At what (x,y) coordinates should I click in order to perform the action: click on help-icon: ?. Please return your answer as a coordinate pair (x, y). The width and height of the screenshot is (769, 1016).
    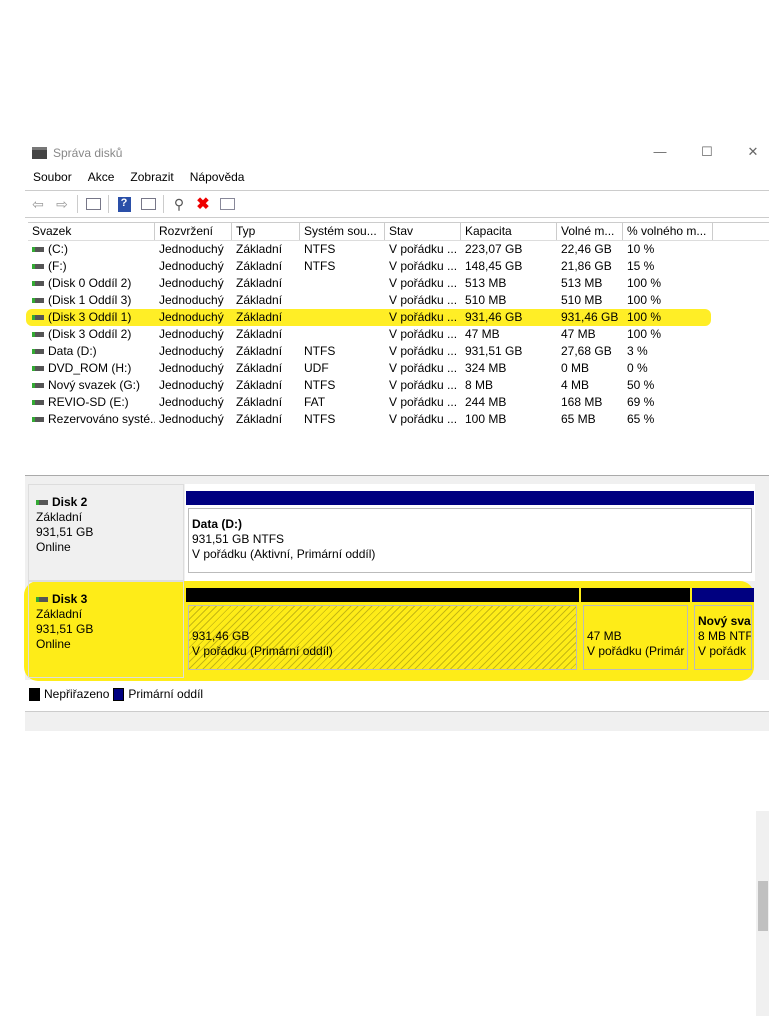
    Looking at the image, I should click on (124, 204).